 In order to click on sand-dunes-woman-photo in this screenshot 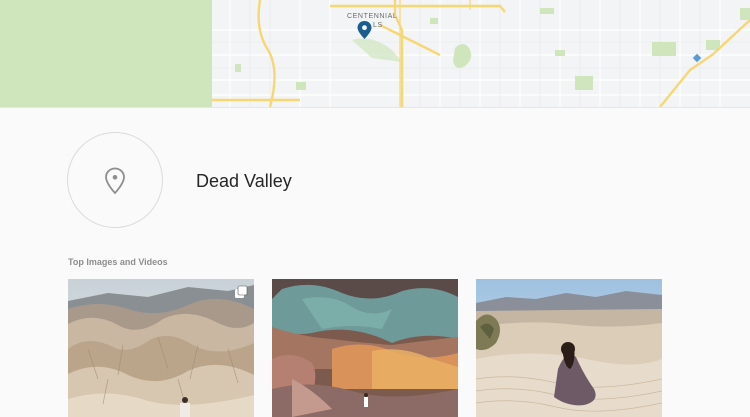, I will do `click(569, 348)`.